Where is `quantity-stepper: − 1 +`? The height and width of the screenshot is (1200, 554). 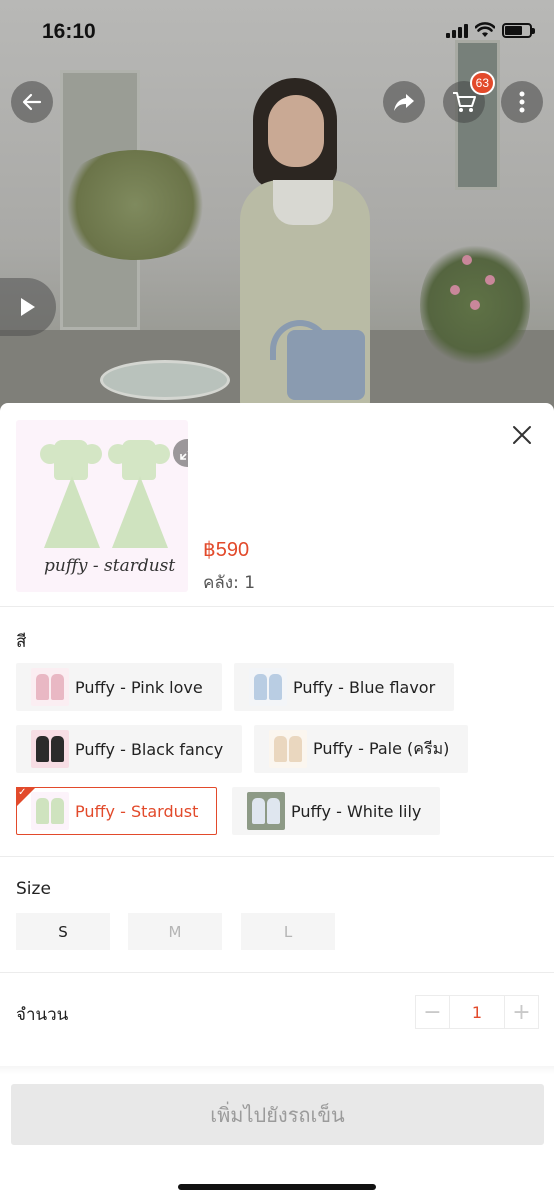
quantity-stepper: − 1 + is located at coordinates (477, 1012).